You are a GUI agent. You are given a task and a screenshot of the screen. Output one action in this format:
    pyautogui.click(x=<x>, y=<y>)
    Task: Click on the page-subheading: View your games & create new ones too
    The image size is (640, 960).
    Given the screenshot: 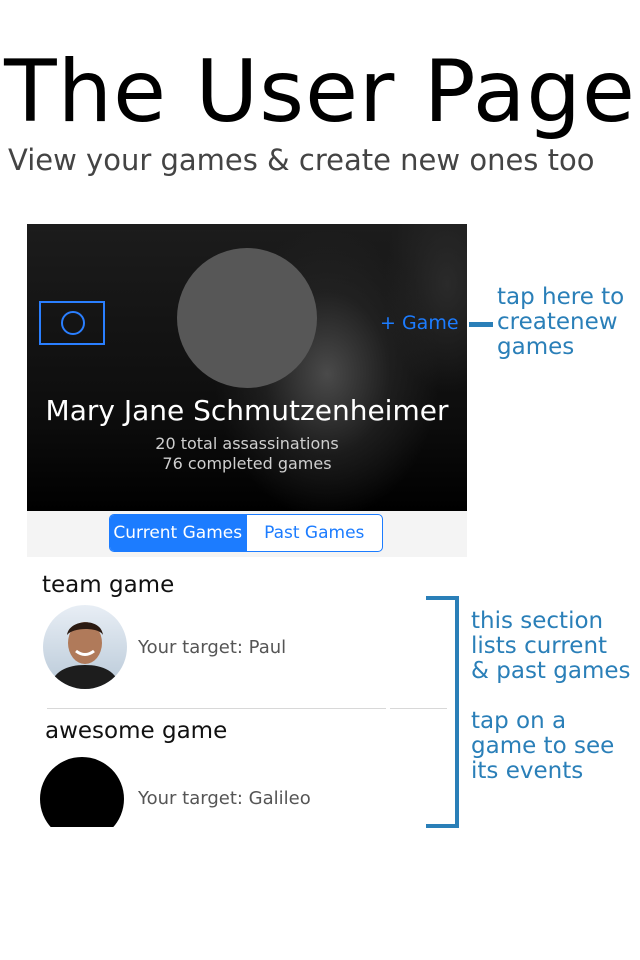 What is the action you would take?
    pyautogui.click(x=301, y=160)
    